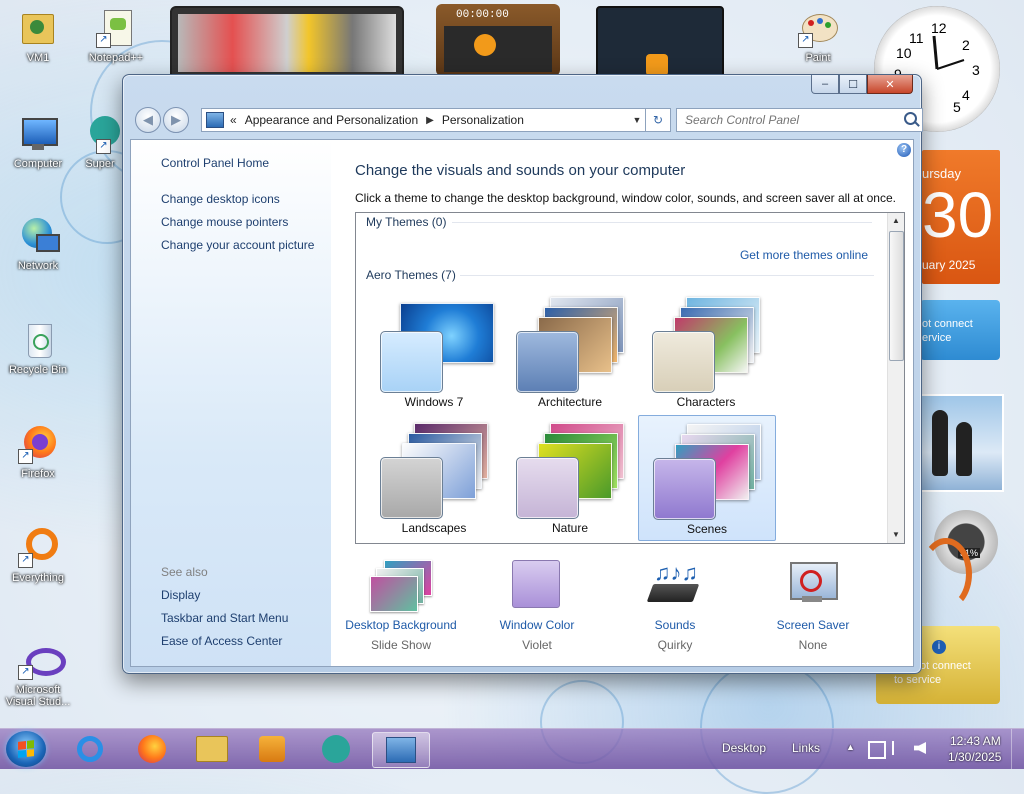 The width and height of the screenshot is (1024, 794). Describe the element at coordinates (850, 747) in the screenshot. I see `show-hidden-icons-button: ▲` at that location.